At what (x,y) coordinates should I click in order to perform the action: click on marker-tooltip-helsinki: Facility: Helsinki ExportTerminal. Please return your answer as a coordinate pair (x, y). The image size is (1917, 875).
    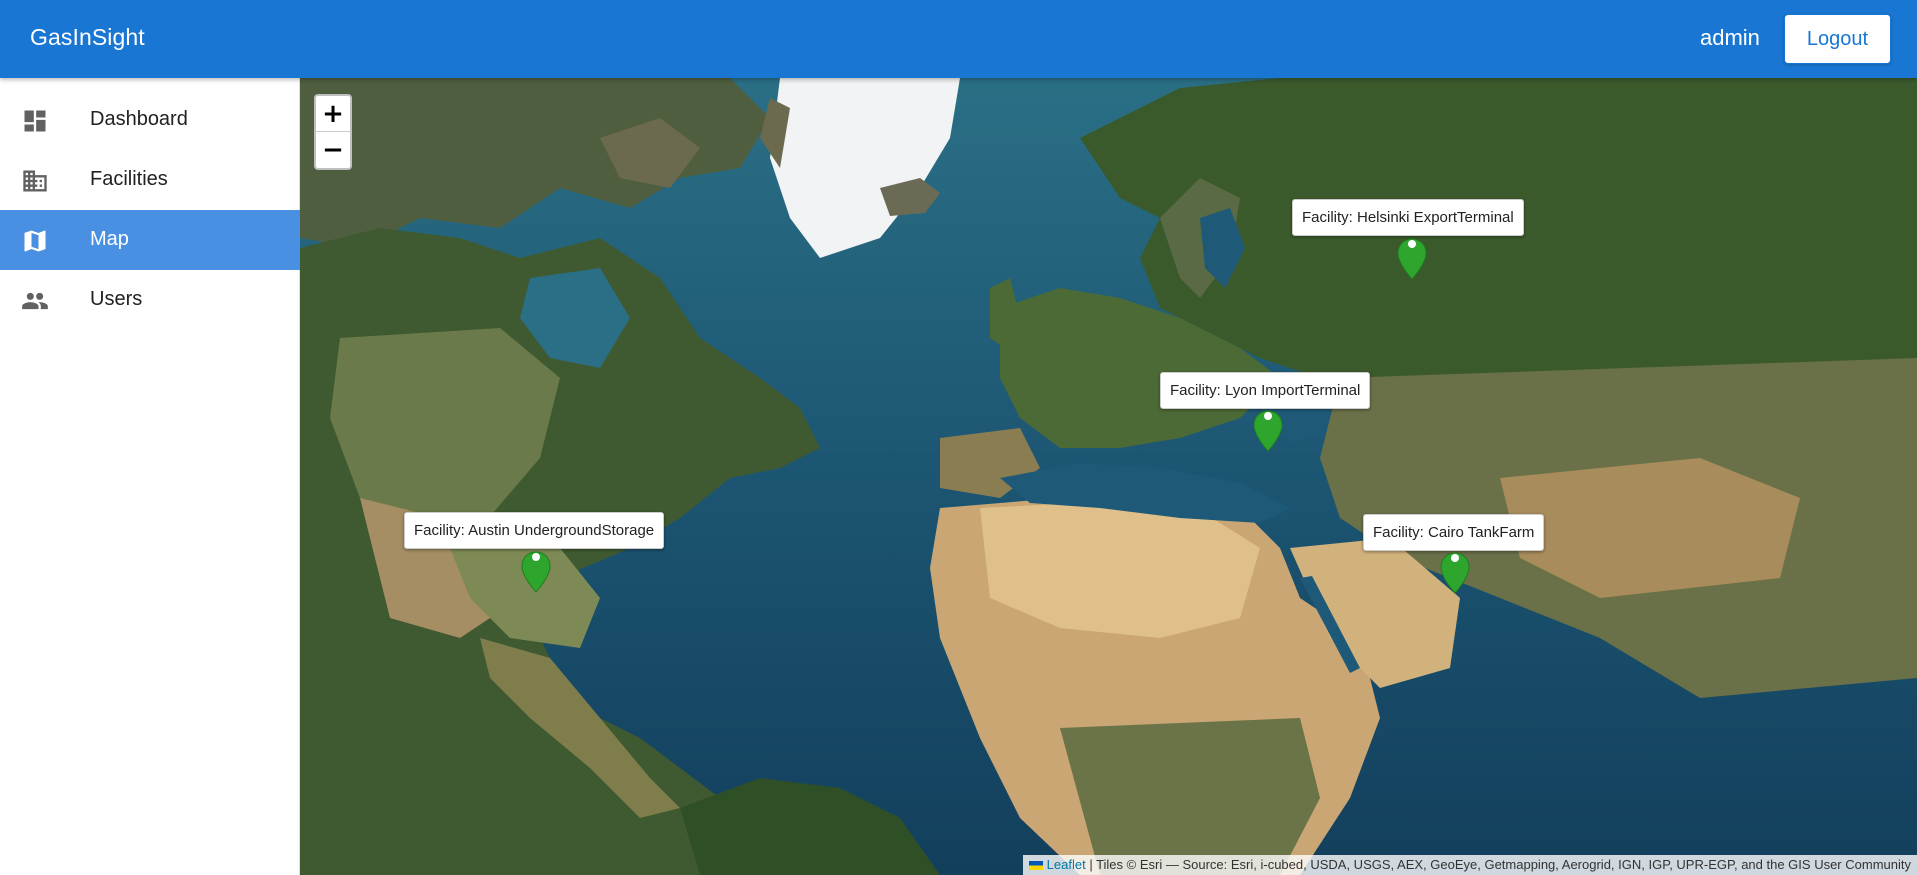
    Looking at the image, I should click on (1408, 217).